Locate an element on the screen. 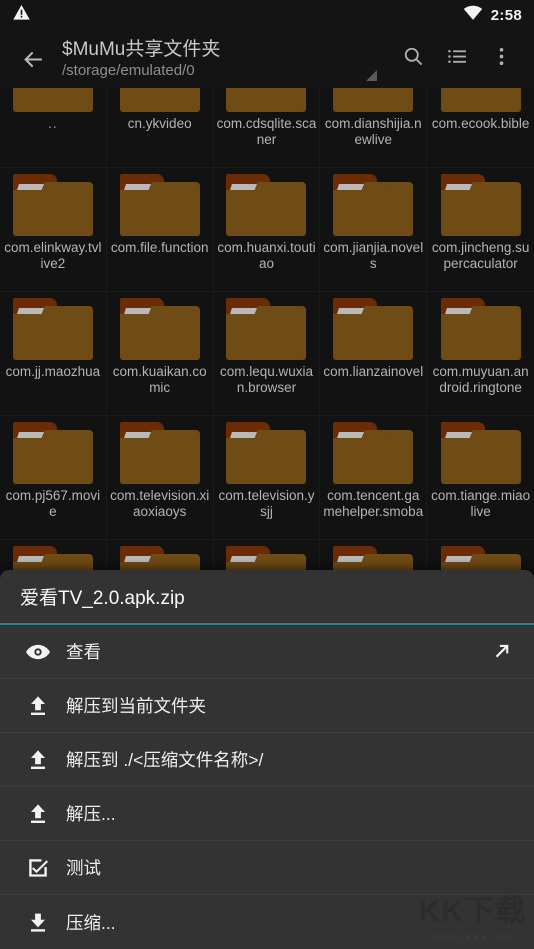 This screenshot has width=534, height=949. grid-item-folder: com.cdsqlite.scaner is located at coordinates (267, 128).